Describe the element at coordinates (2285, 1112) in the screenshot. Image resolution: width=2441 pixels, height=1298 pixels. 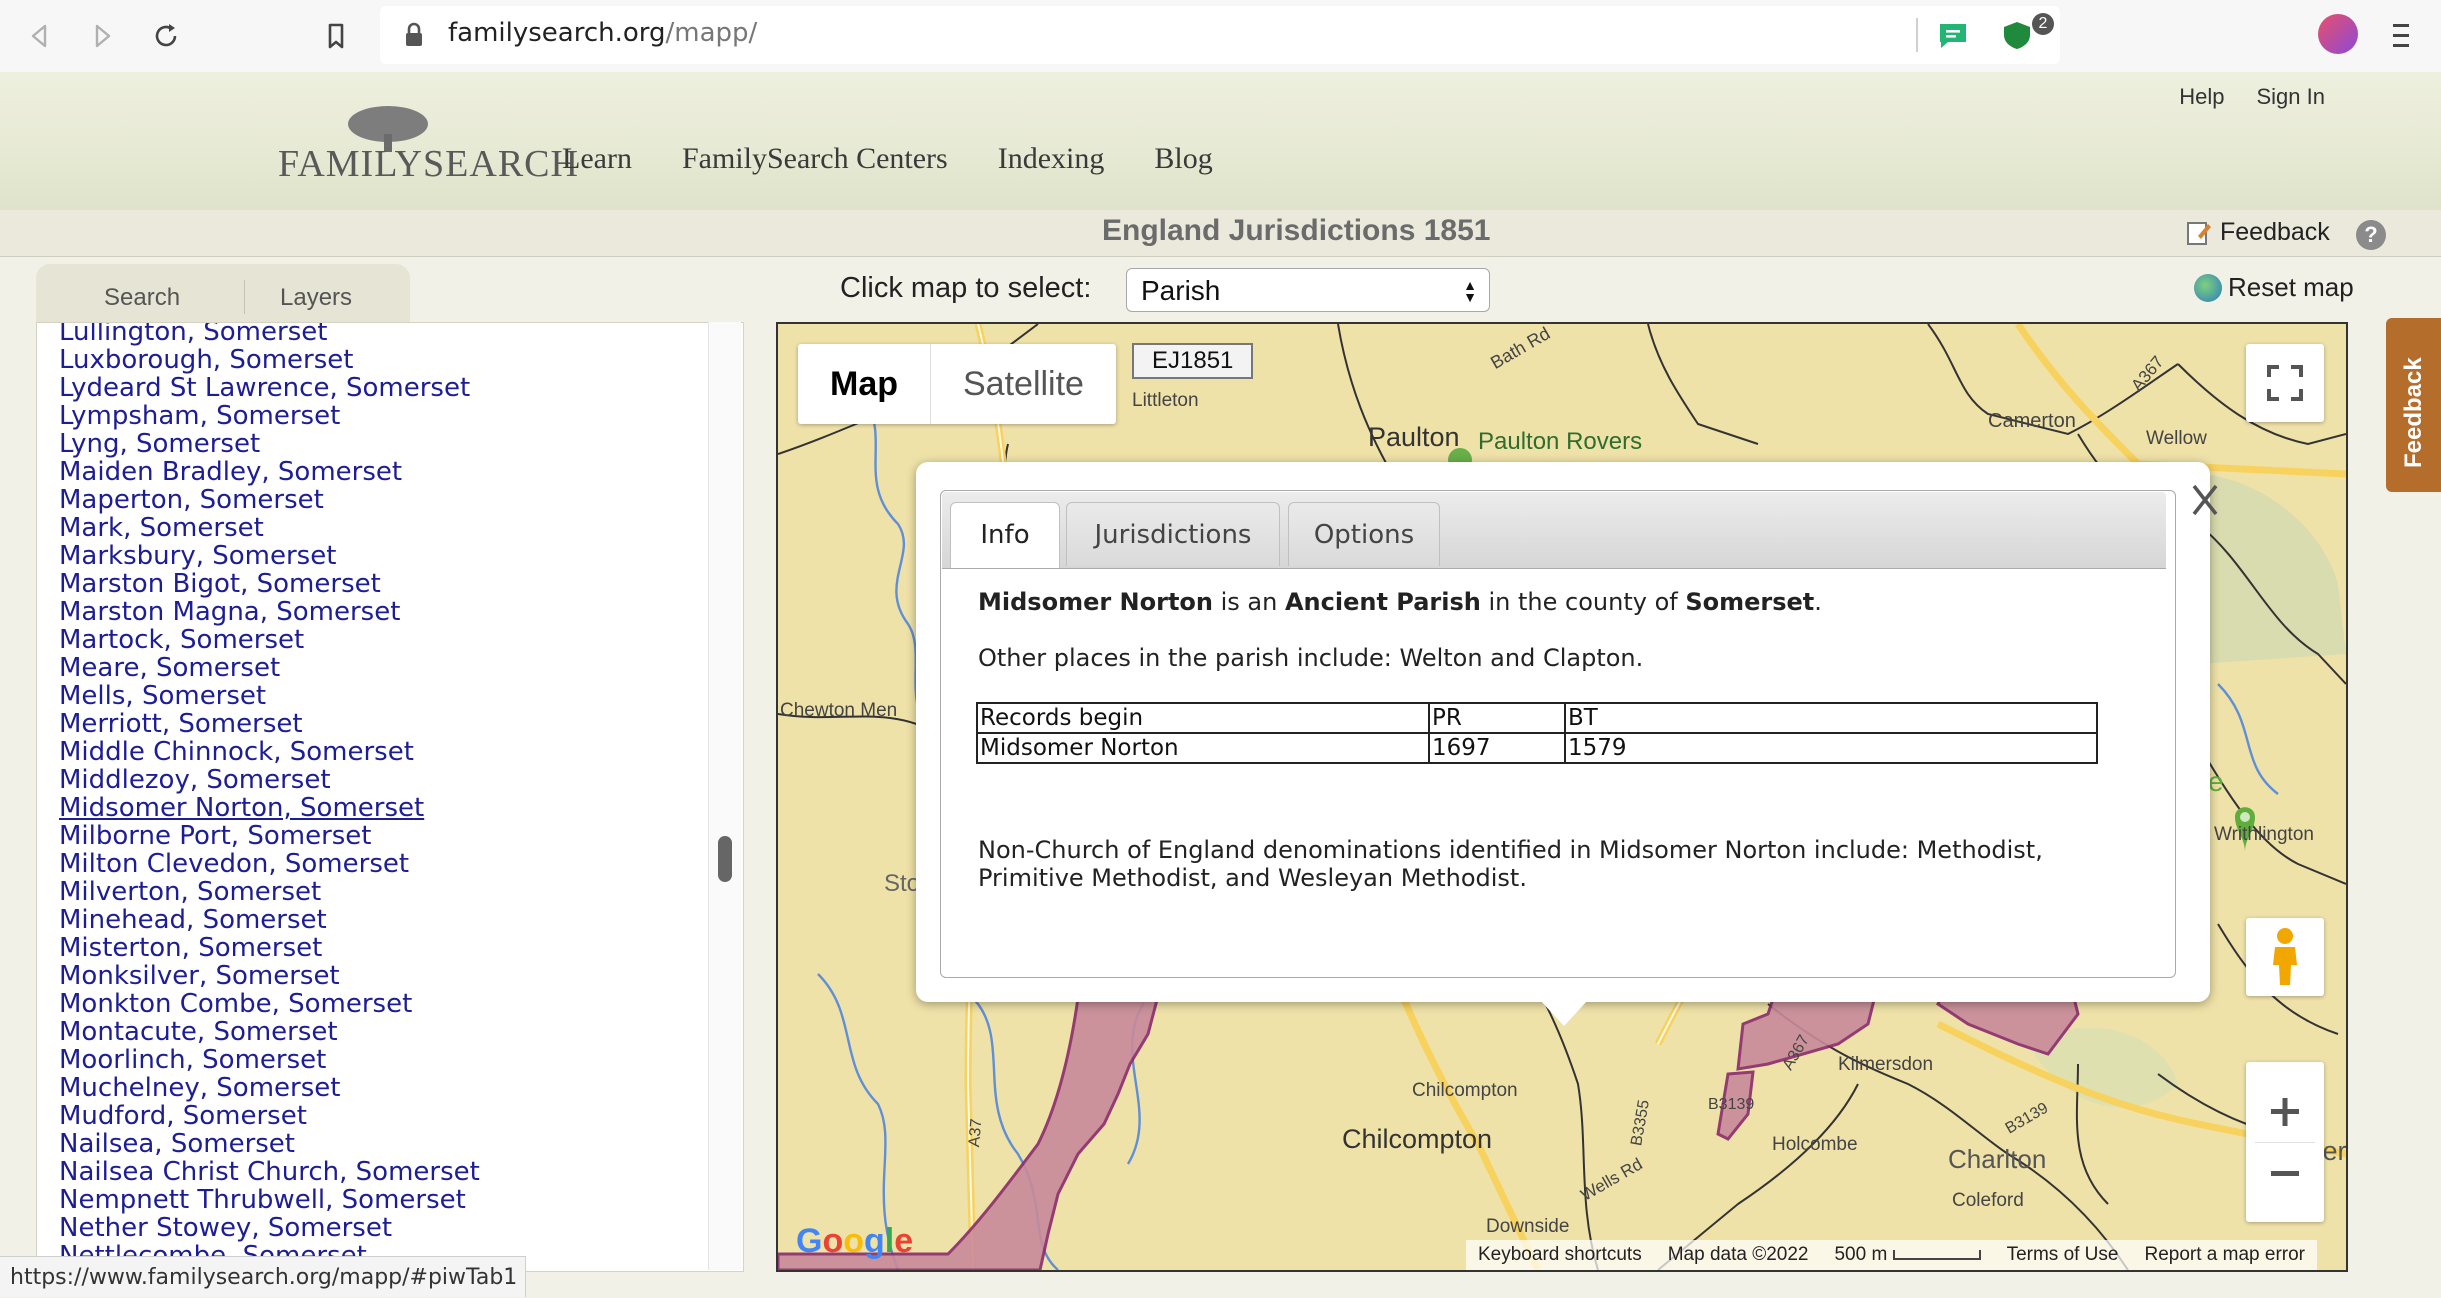
I see `zoom-in-icon` at that location.